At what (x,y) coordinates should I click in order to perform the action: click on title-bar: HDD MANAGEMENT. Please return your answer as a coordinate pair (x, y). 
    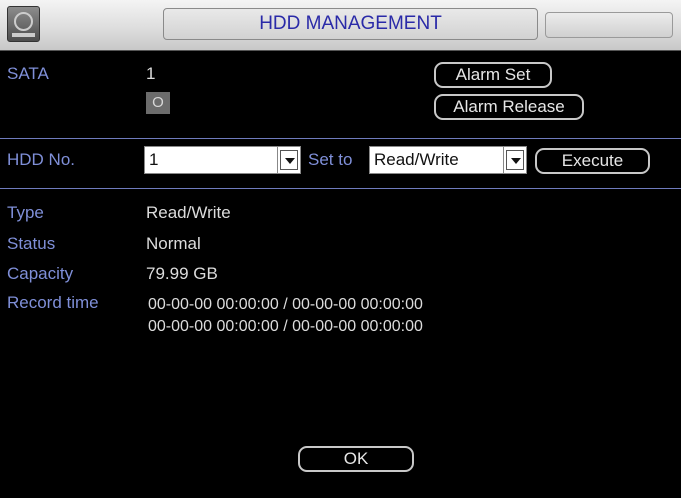
    Looking at the image, I should click on (340, 25).